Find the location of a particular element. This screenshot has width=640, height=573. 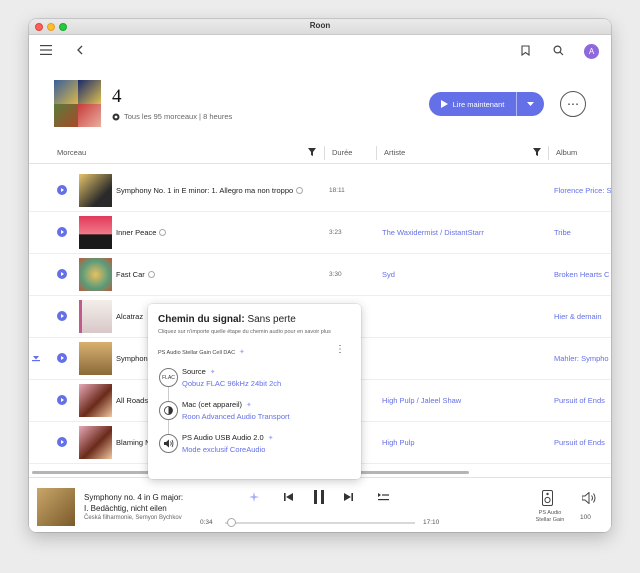

track-album: Tribe is located at coordinates (562, 232).